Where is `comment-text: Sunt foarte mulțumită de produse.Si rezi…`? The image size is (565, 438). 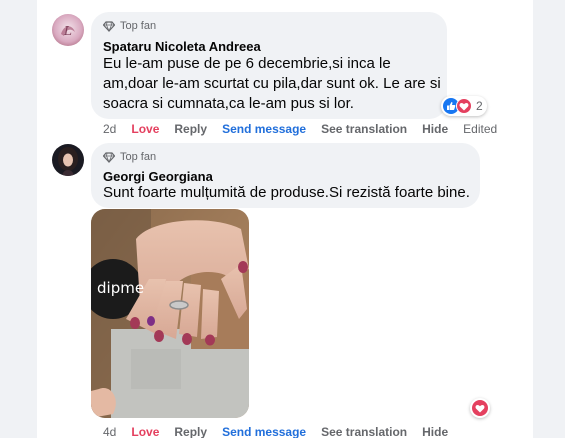 comment-text: Sunt foarte mulțumită de produse.Si rezi… is located at coordinates (286, 193).